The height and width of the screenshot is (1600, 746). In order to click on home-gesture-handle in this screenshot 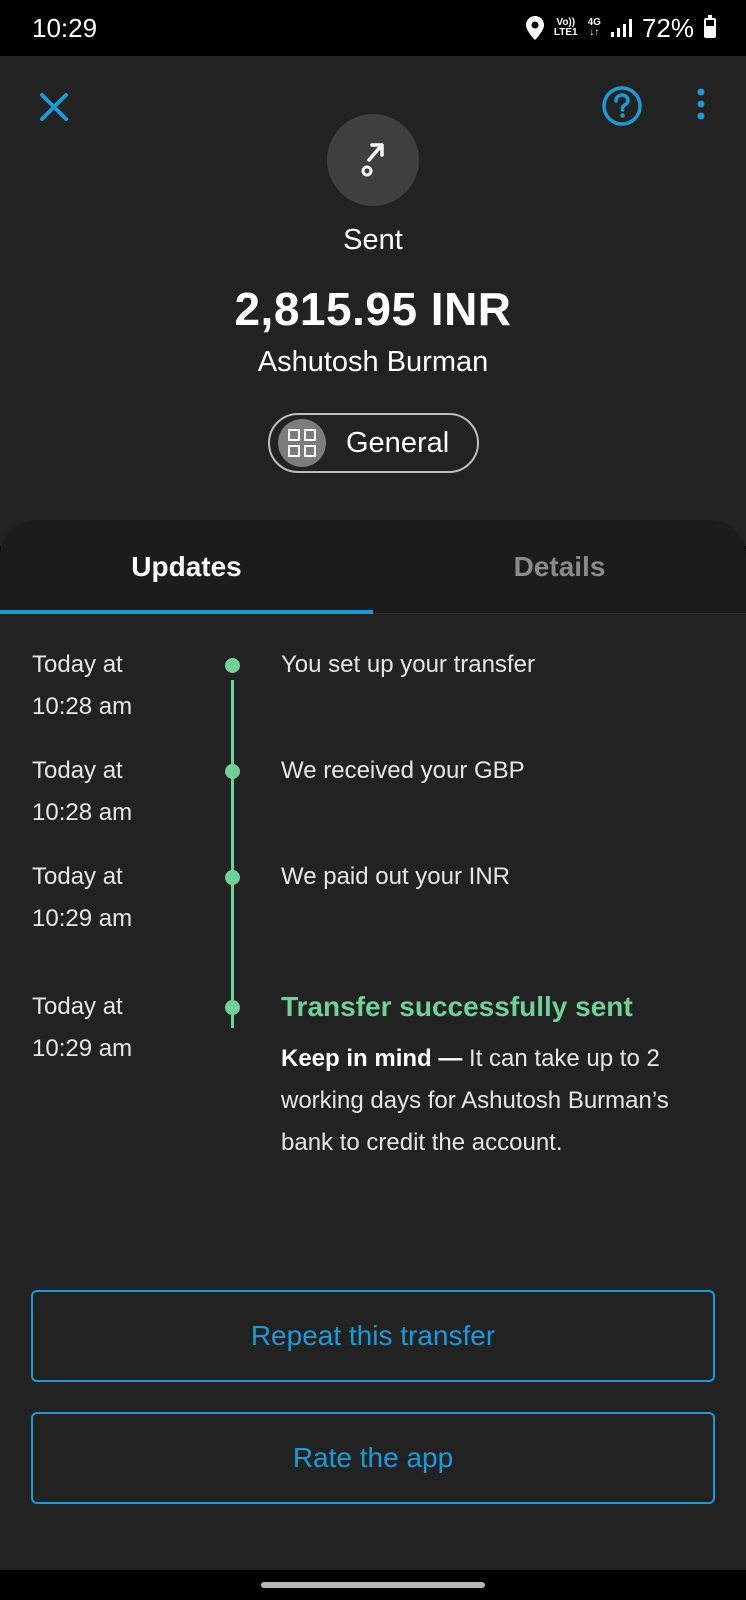, I will do `click(373, 1585)`.